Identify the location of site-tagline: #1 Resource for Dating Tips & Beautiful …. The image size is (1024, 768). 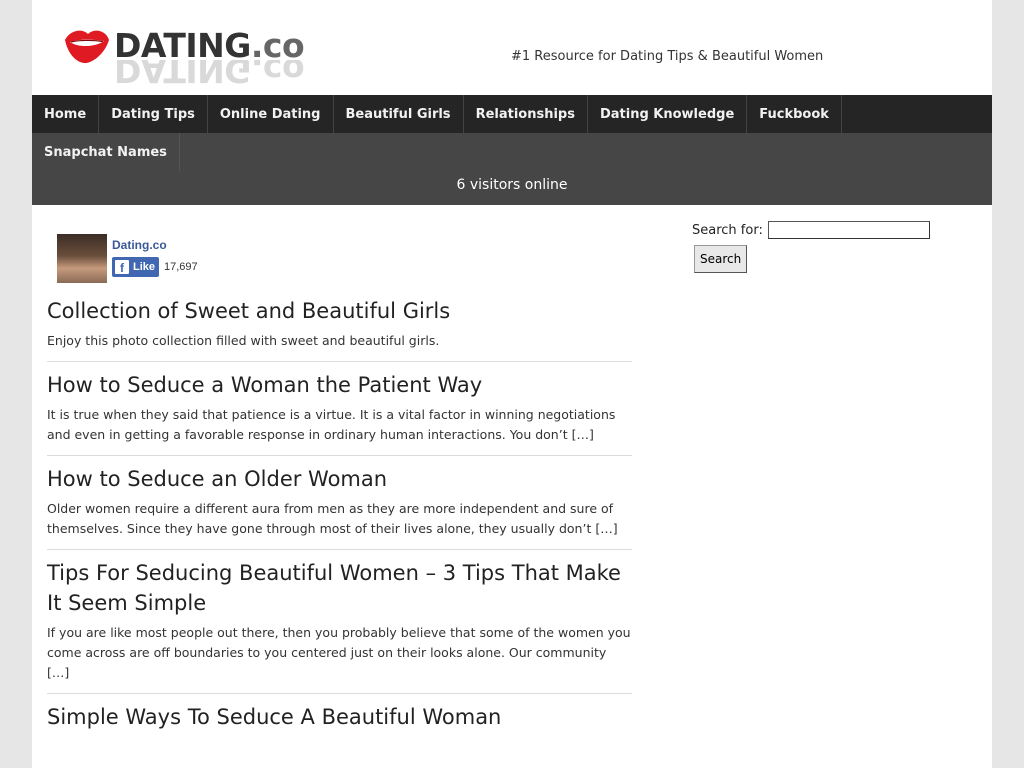
(667, 56).